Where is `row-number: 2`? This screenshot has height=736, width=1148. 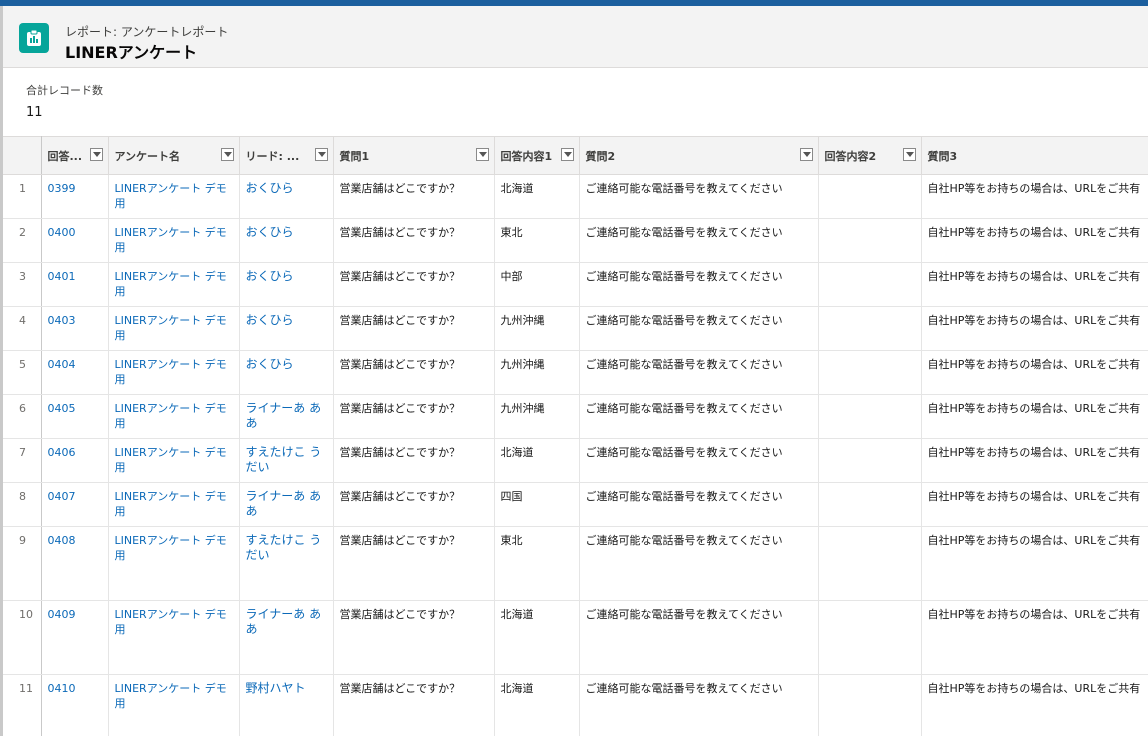
row-number: 2 is located at coordinates (22, 240).